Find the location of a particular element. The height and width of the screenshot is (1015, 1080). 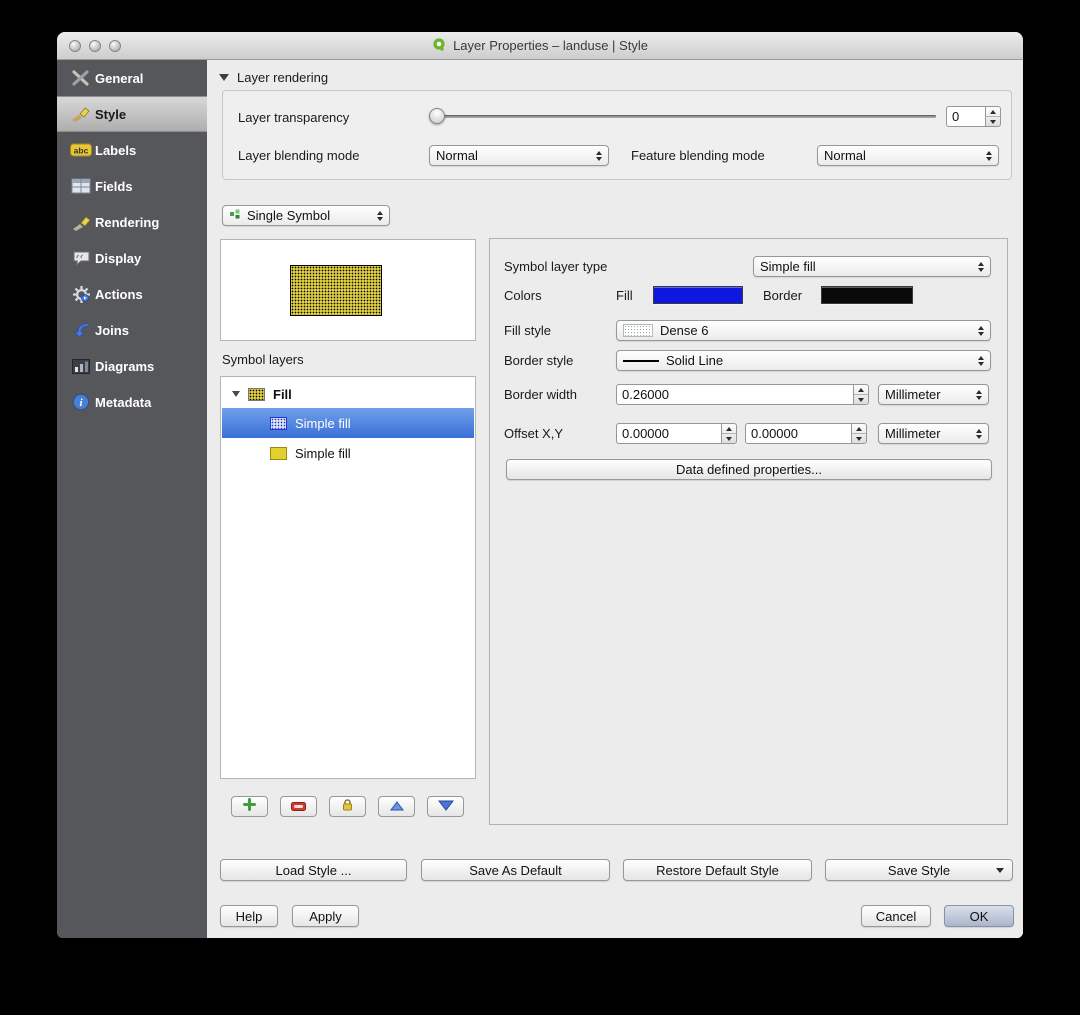

transparency-stepper is located at coordinates (993, 116).